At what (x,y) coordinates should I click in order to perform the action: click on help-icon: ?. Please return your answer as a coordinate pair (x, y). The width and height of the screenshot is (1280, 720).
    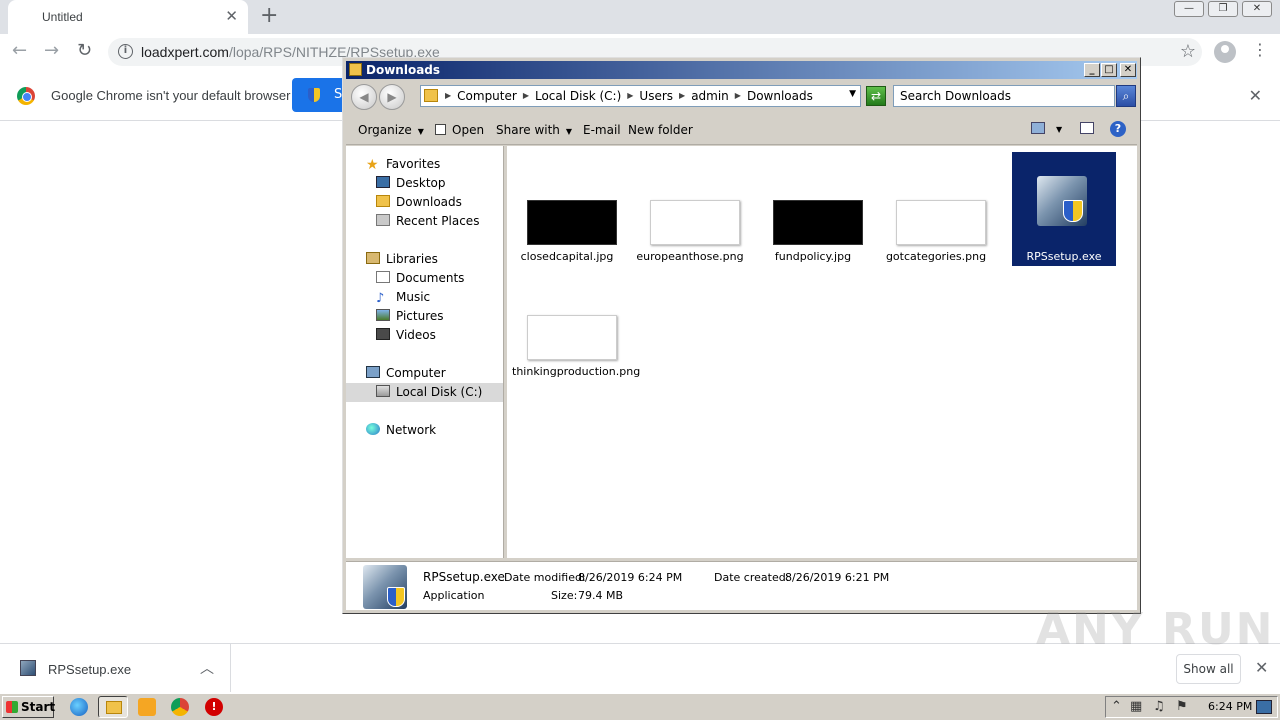
    Looking at the image, I should click on (1118, 129).